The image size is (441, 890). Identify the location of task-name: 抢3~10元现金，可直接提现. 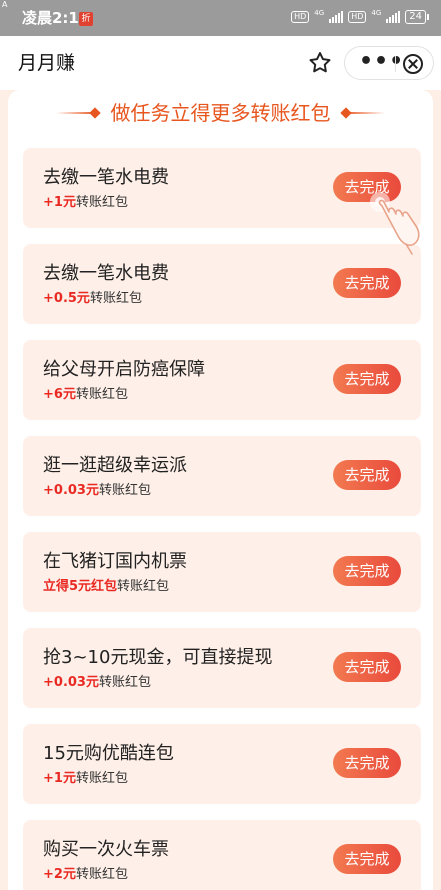
(158, 657).